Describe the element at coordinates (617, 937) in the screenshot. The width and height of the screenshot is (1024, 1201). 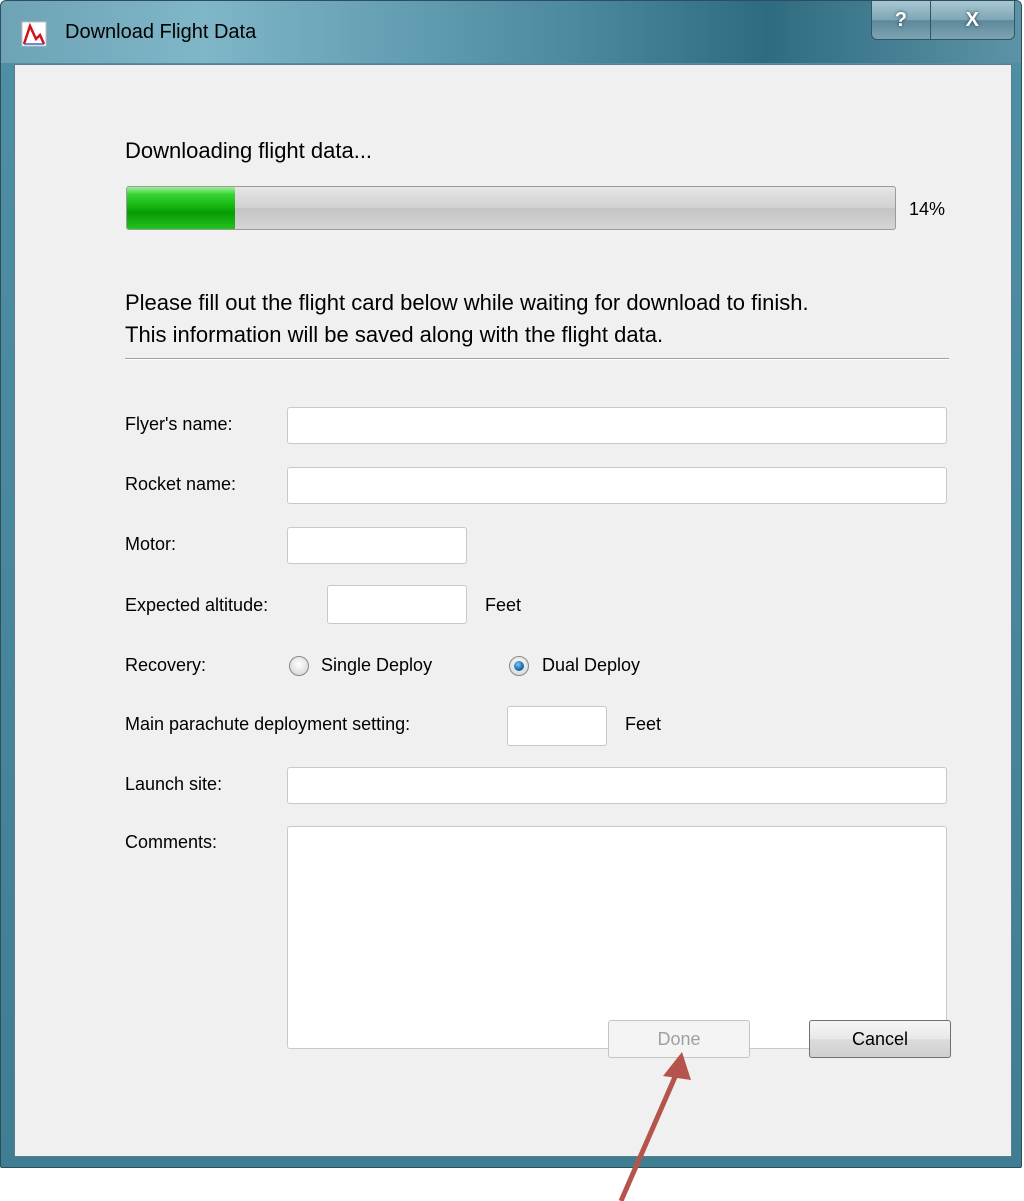
I see `comments-textarea` at that location.